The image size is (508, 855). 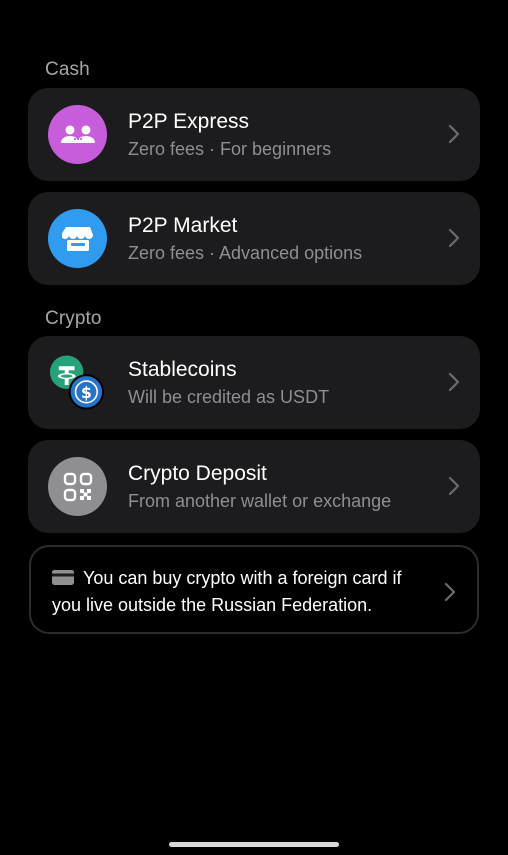 What do you see at coordinates (183, 225) in the screenshot?
I see `option-title: P2P Market` at bounding box center [183, 225].